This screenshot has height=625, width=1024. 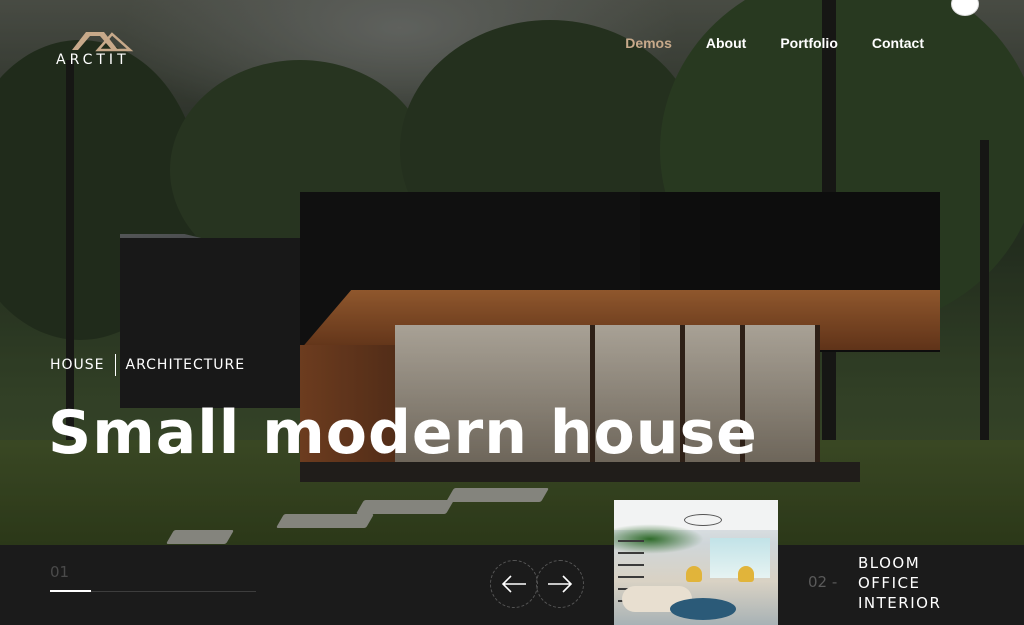 I want to click on nav-item-demos: Demos, so click(x=648, y=43).